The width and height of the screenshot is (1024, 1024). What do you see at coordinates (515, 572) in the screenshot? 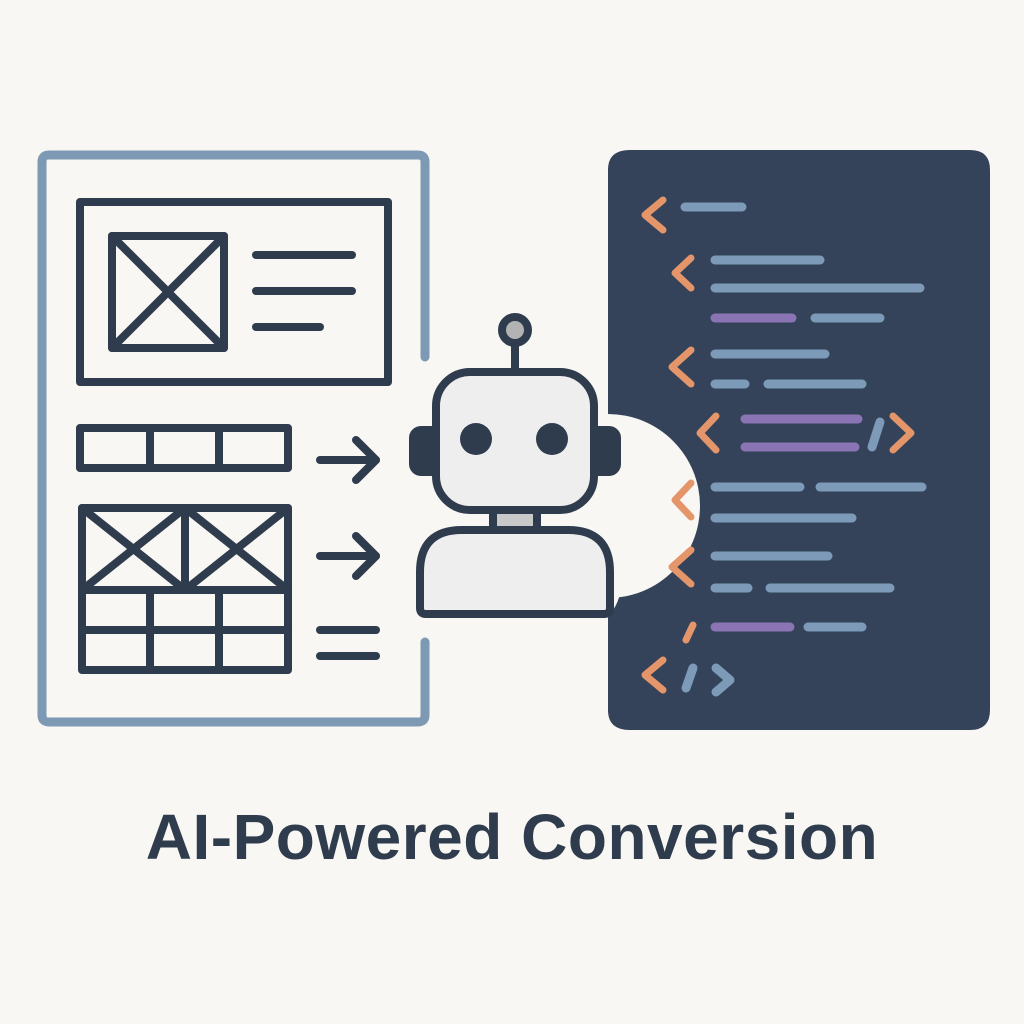
I see `robot-body` at bounding box center [515, 572].